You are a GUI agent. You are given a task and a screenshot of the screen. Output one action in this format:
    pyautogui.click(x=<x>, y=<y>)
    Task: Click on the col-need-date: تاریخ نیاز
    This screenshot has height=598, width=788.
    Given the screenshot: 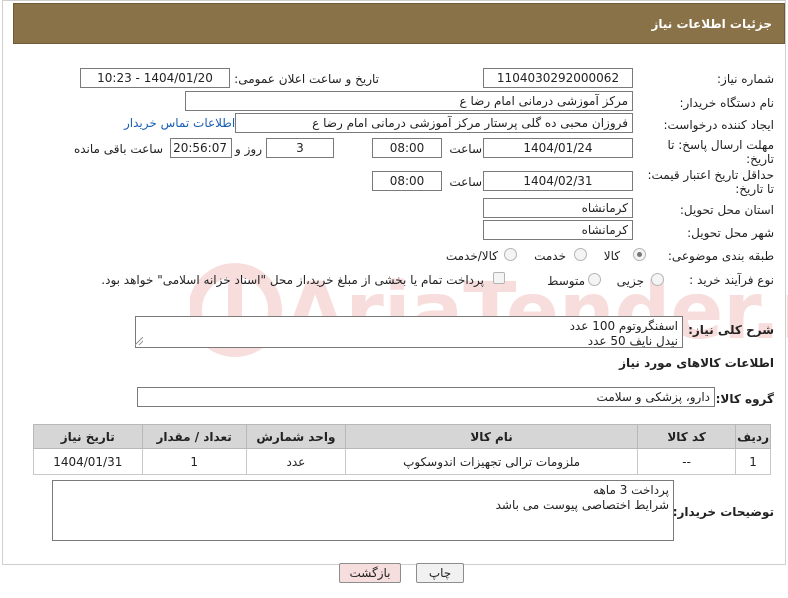 What is the action you would take?
    pyautogui.click(x=88, y=436)
    